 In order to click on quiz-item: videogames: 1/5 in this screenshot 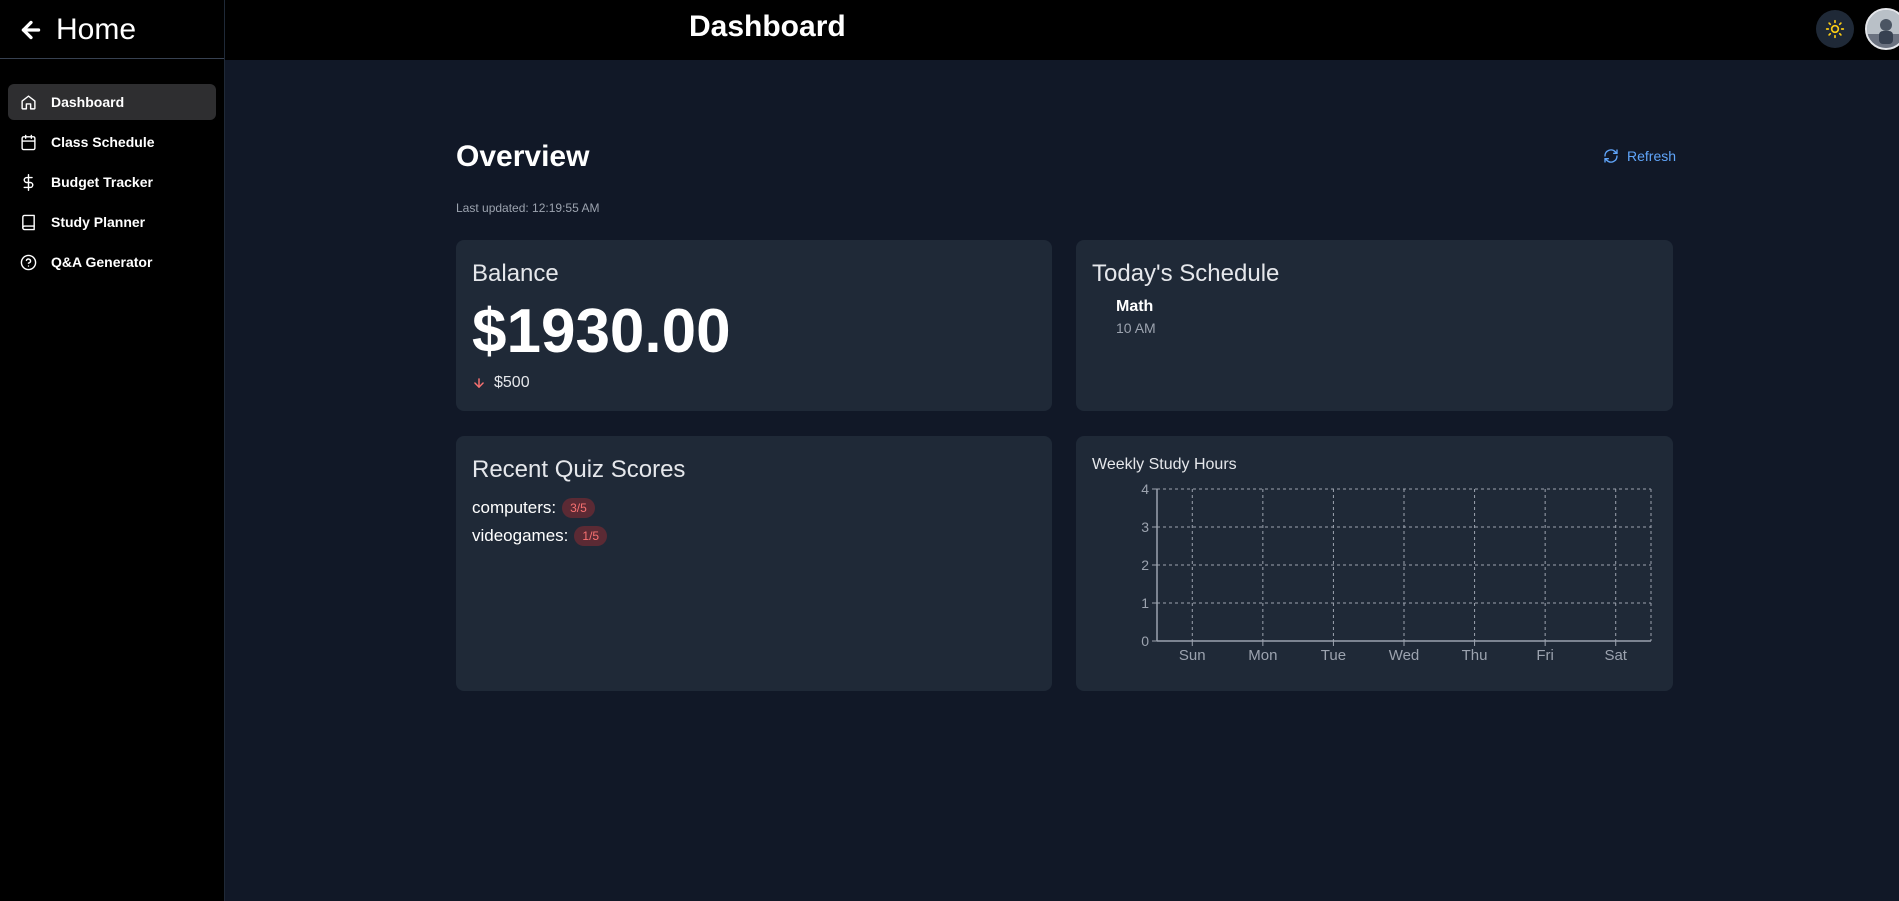, I will do `click(540, 536)`.